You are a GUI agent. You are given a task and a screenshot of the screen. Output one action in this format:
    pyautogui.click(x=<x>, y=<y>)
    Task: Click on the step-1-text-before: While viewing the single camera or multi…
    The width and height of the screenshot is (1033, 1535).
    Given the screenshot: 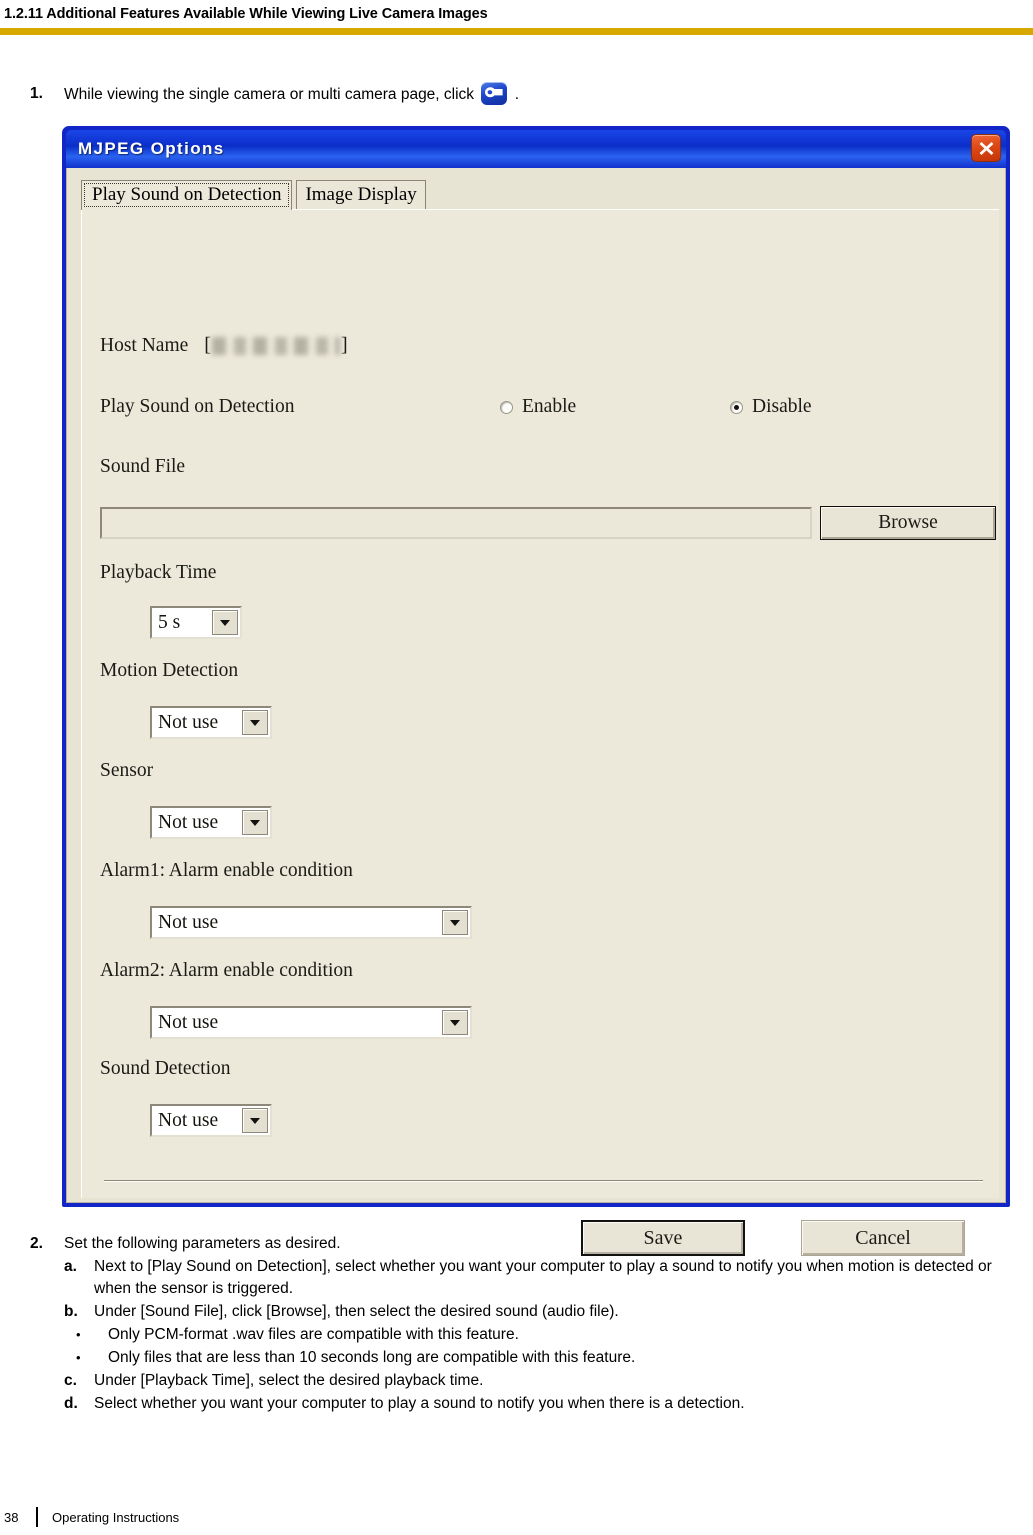 What is the action you would take?
    pyautogui.click(x=269, y=94)
    